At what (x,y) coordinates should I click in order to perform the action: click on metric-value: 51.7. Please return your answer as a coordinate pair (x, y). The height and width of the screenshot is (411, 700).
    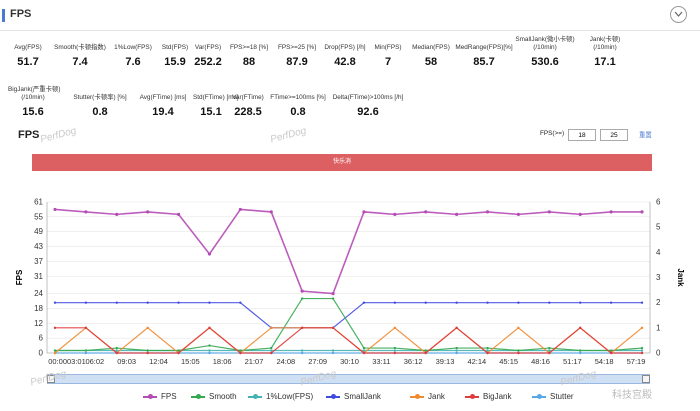
    Looking at the image, I should click on (28, 62).